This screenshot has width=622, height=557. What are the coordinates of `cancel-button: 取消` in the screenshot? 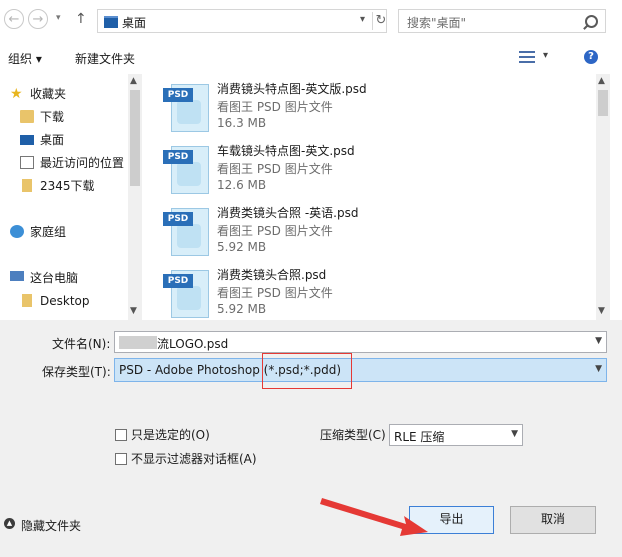 It's located at (553, 520).